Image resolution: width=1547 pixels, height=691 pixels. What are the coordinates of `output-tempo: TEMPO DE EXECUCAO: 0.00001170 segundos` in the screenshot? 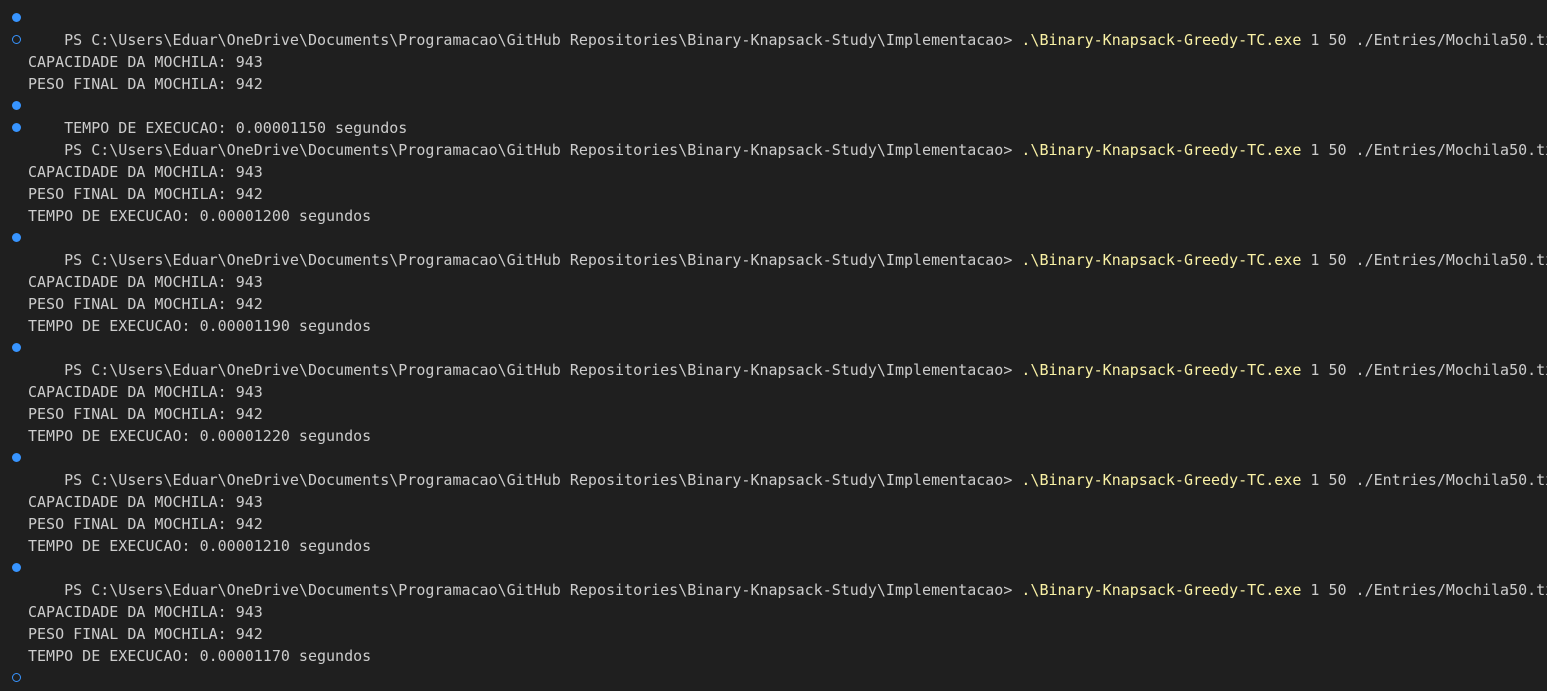 It's located at (200, 656).